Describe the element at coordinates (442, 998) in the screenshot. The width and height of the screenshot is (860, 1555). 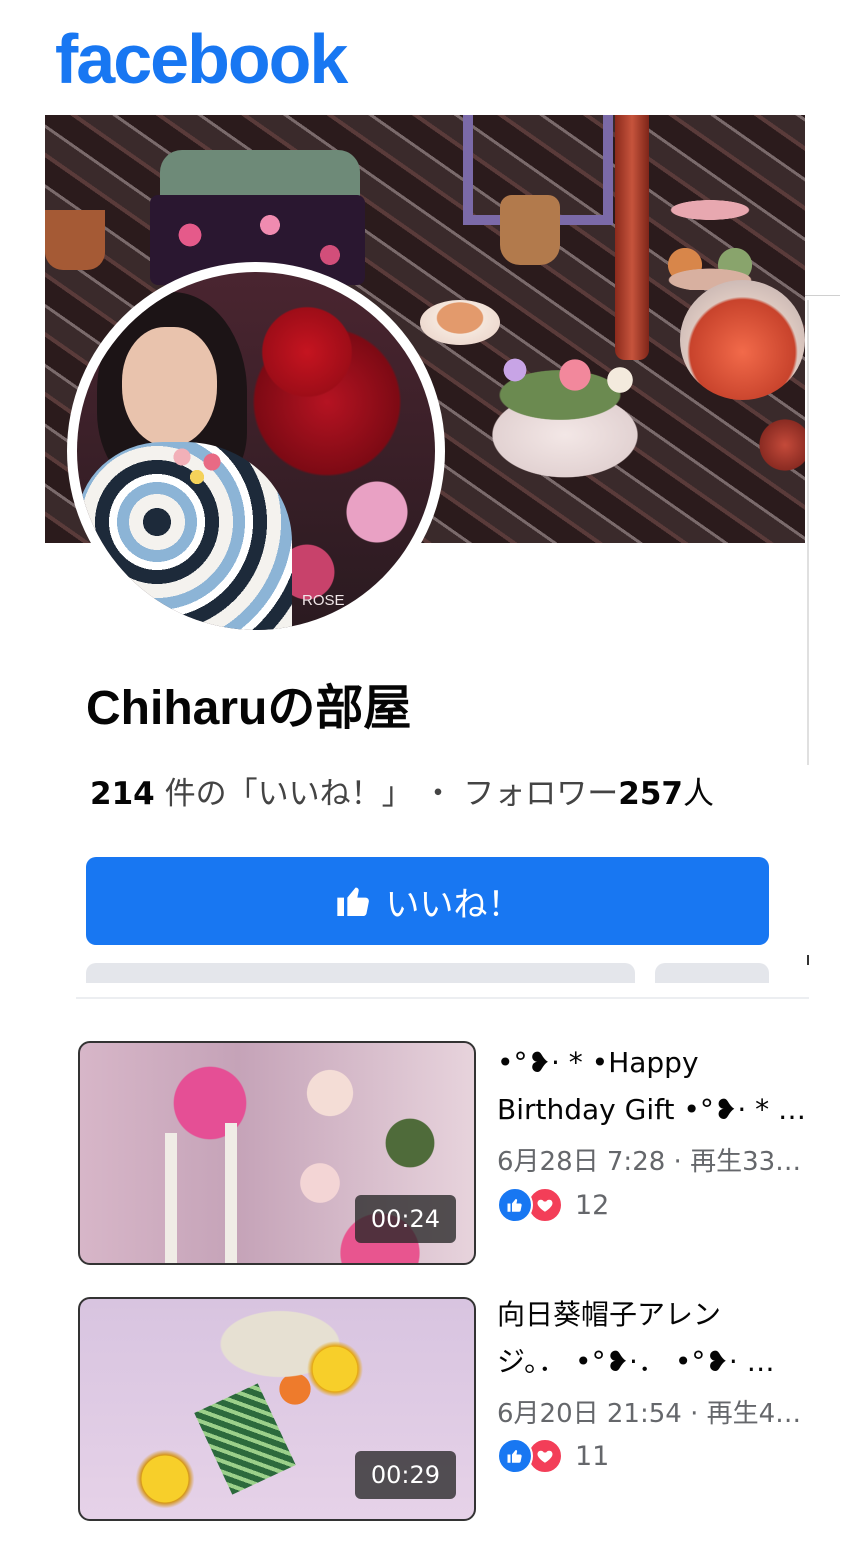
I see `section-divider` at that location.